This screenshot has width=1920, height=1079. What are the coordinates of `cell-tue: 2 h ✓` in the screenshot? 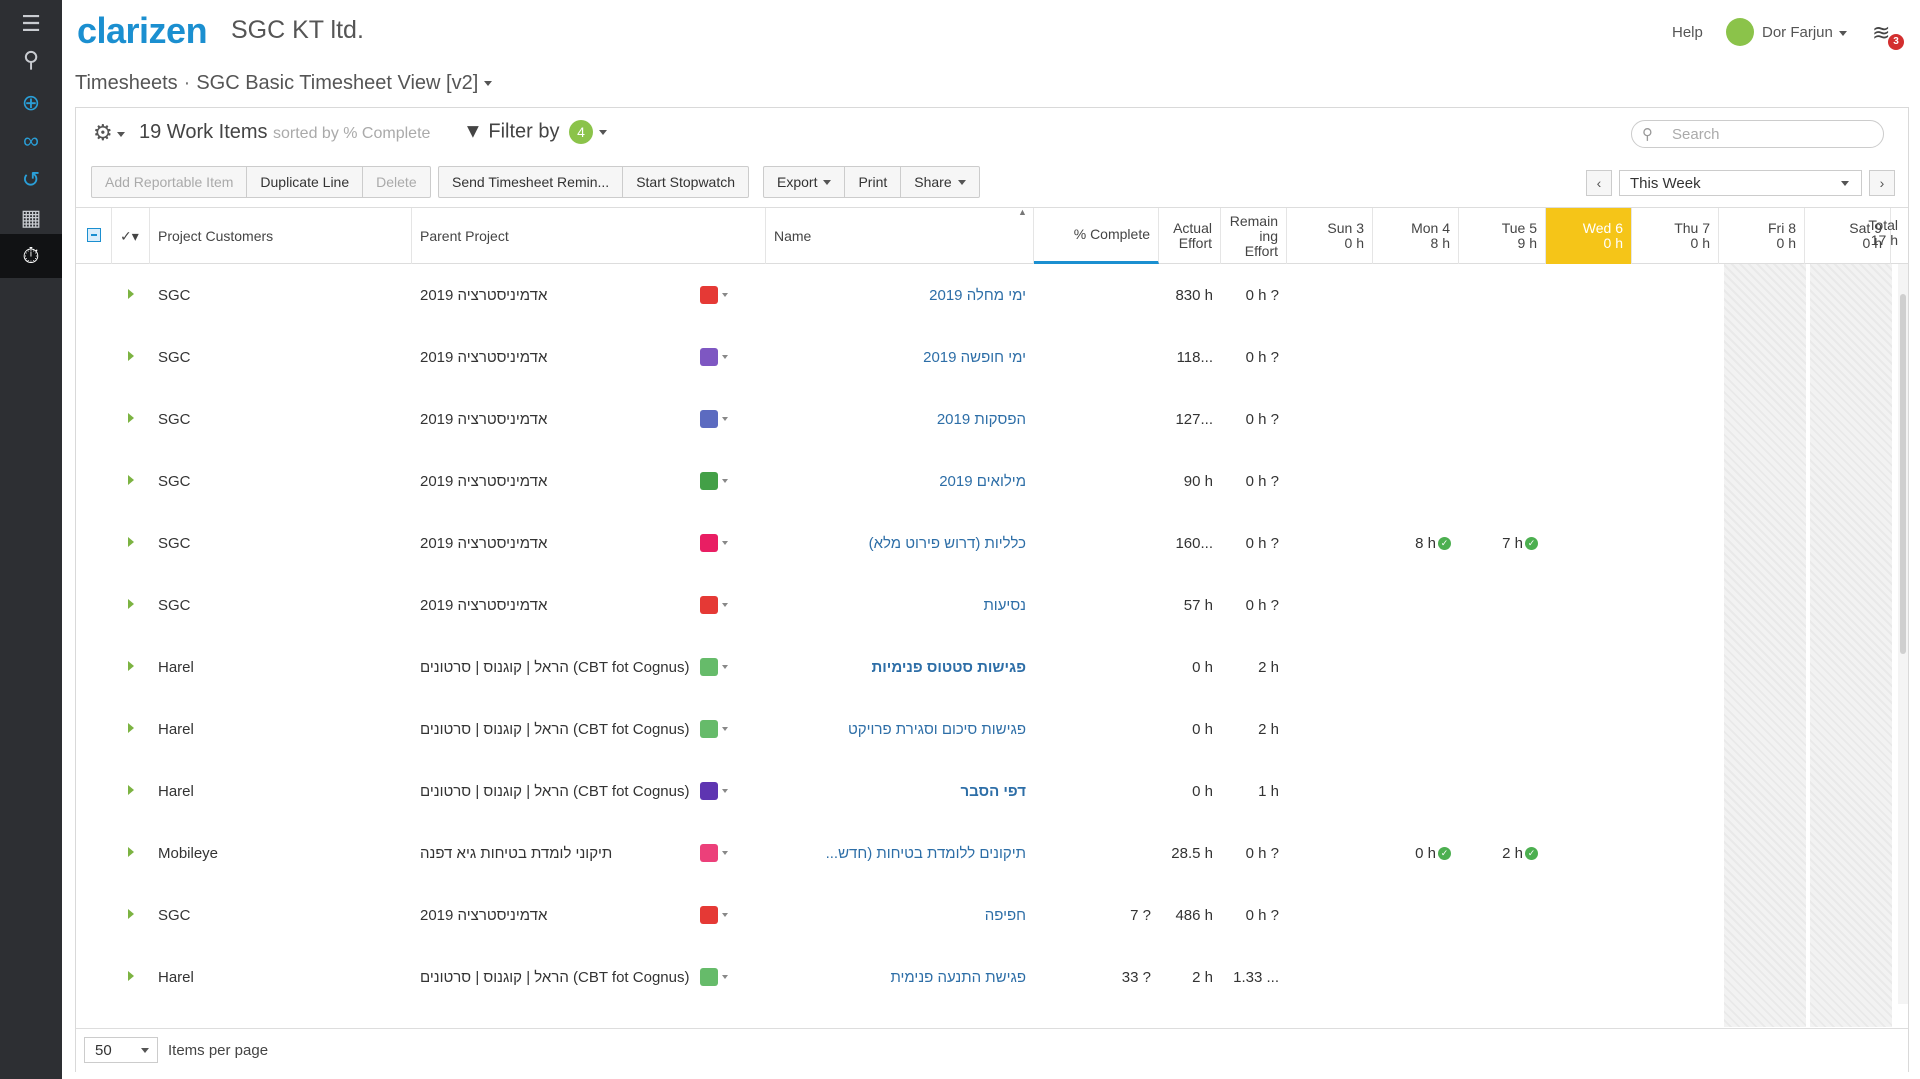 It's located at (1502, 853).